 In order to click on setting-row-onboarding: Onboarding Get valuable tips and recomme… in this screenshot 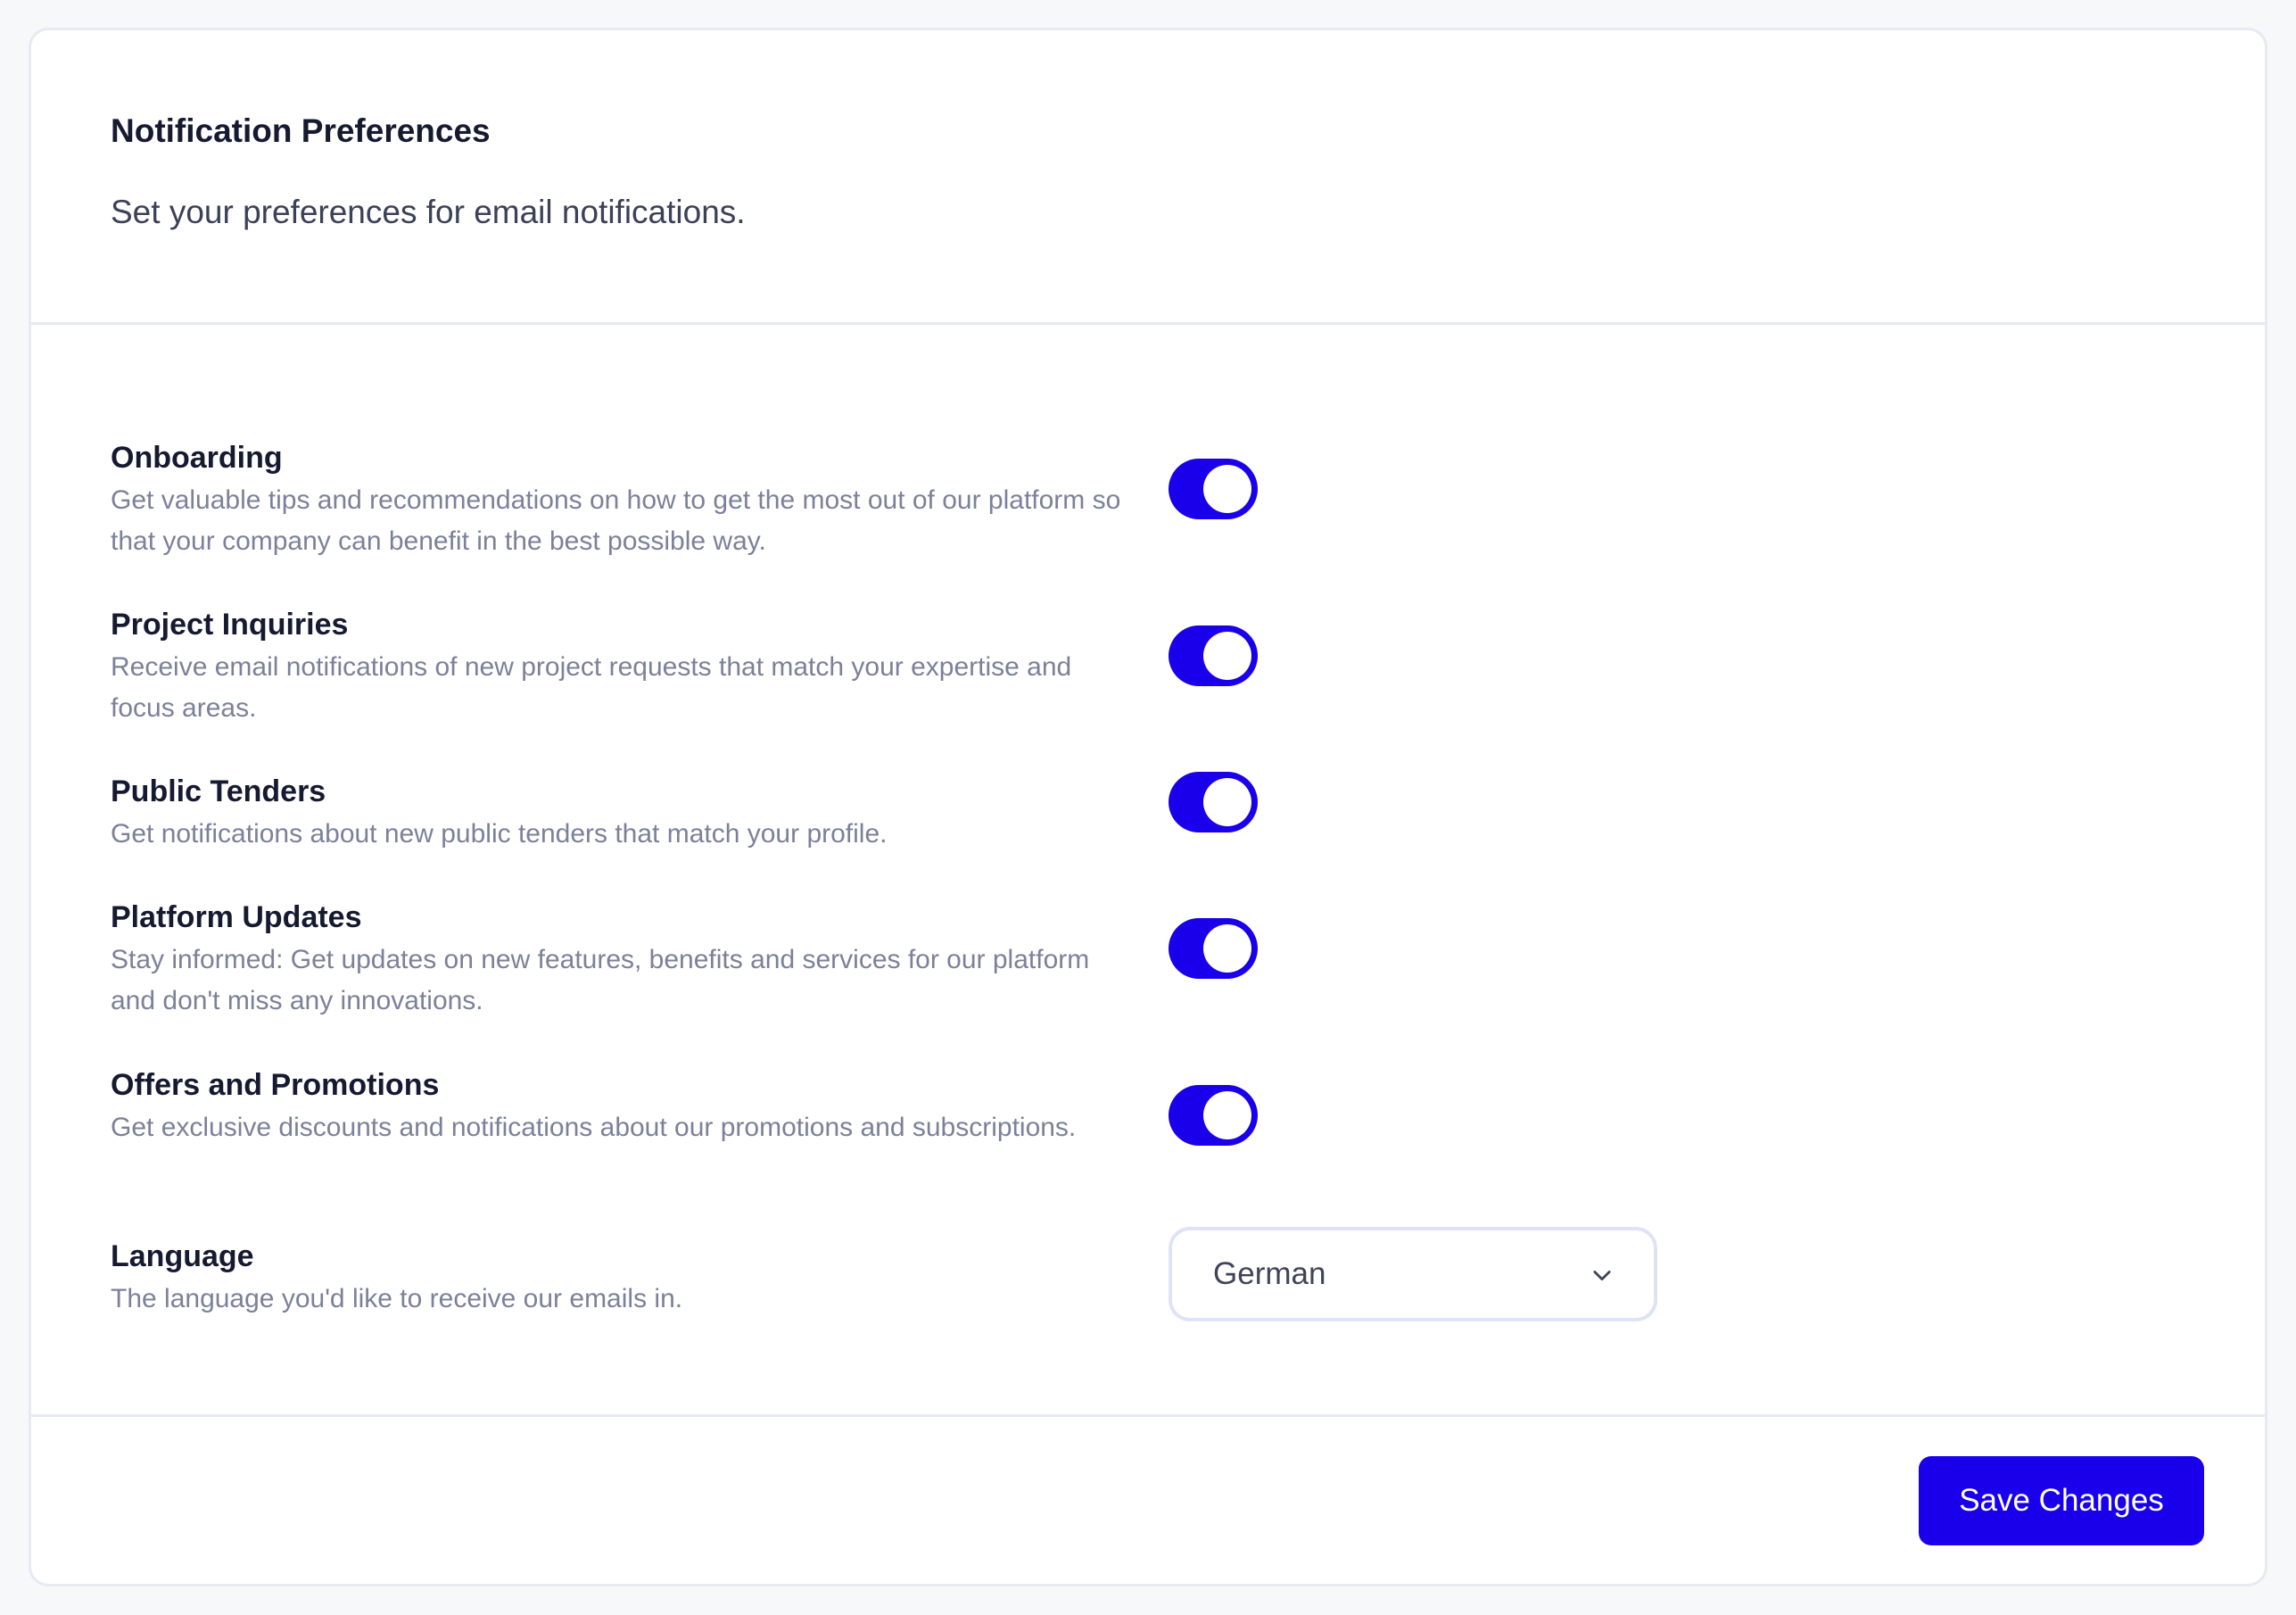, I will do `click(913, 499)`.